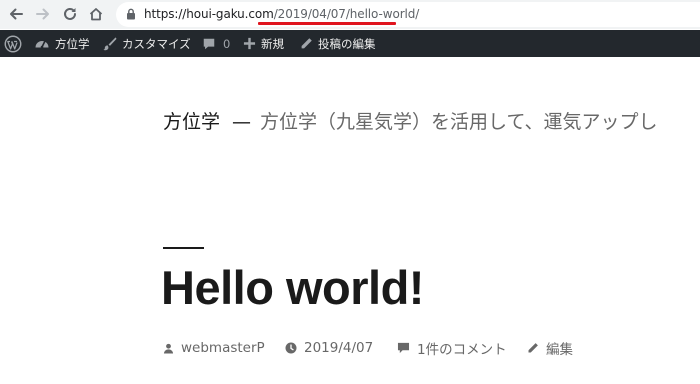  I want to click on admin-bar-customize-label: カスタマイズ, so click(156, 43).